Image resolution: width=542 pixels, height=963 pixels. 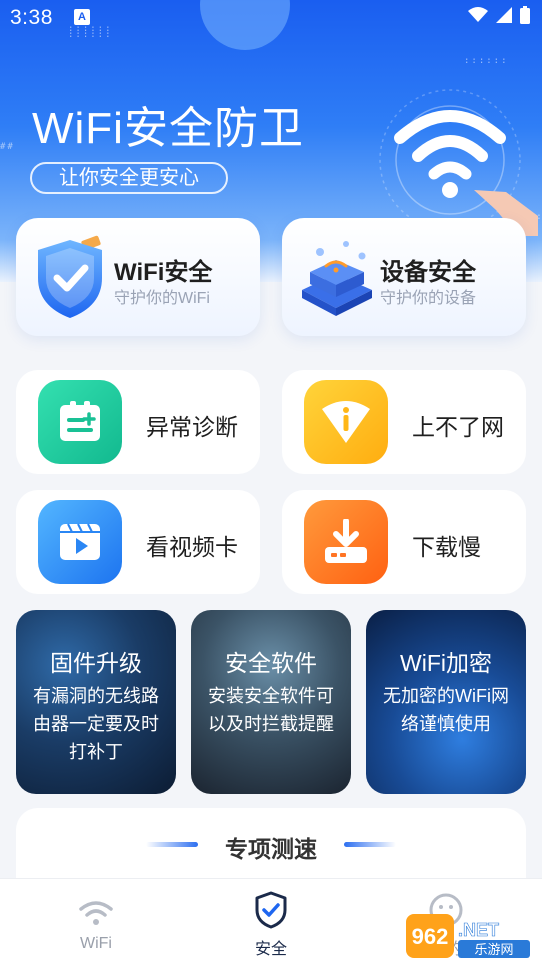 I want to click on status-time: 3:38, so click(x=31, y=17).